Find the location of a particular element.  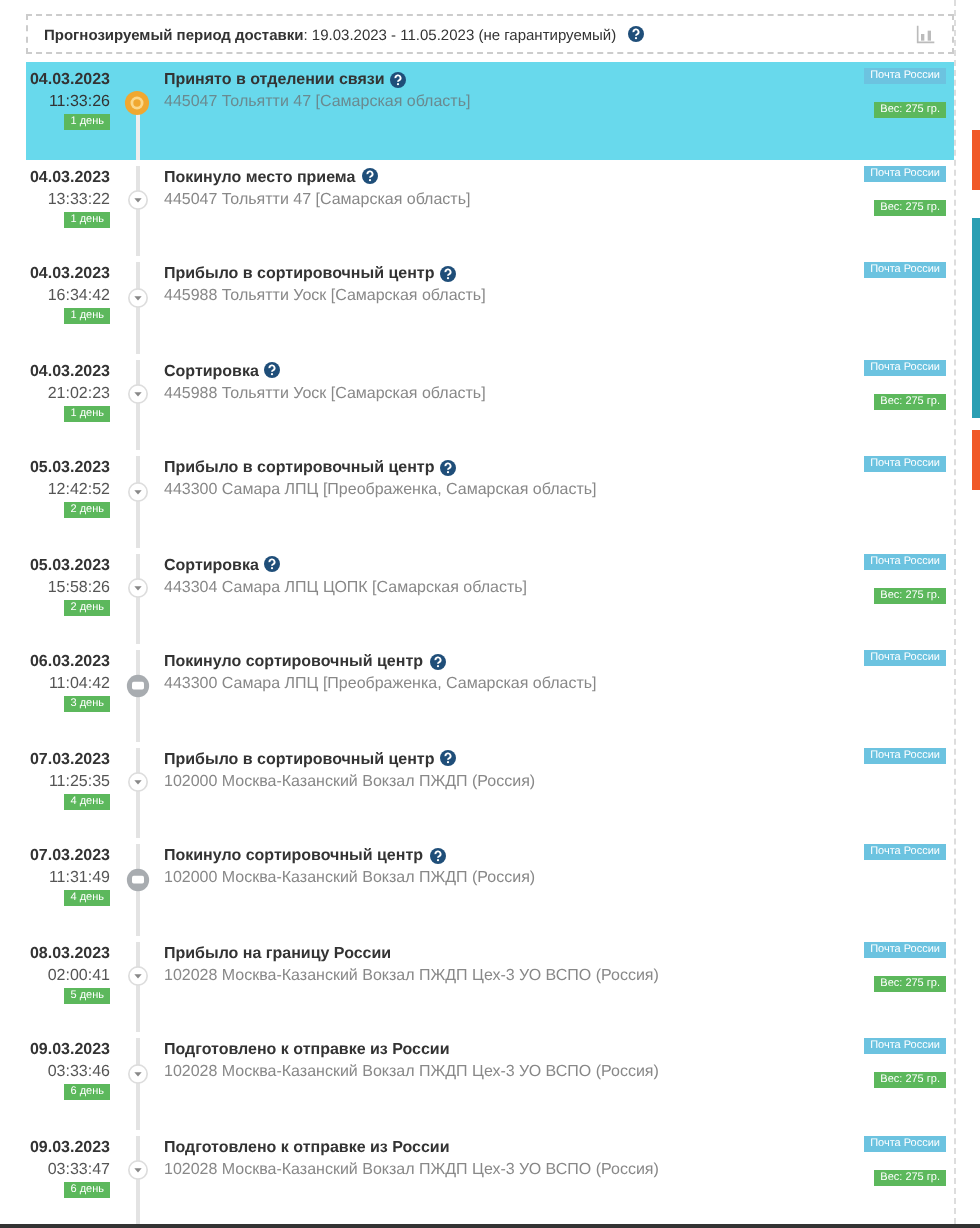

event-time: 11:25:35 is located at coordinates (79, 780).